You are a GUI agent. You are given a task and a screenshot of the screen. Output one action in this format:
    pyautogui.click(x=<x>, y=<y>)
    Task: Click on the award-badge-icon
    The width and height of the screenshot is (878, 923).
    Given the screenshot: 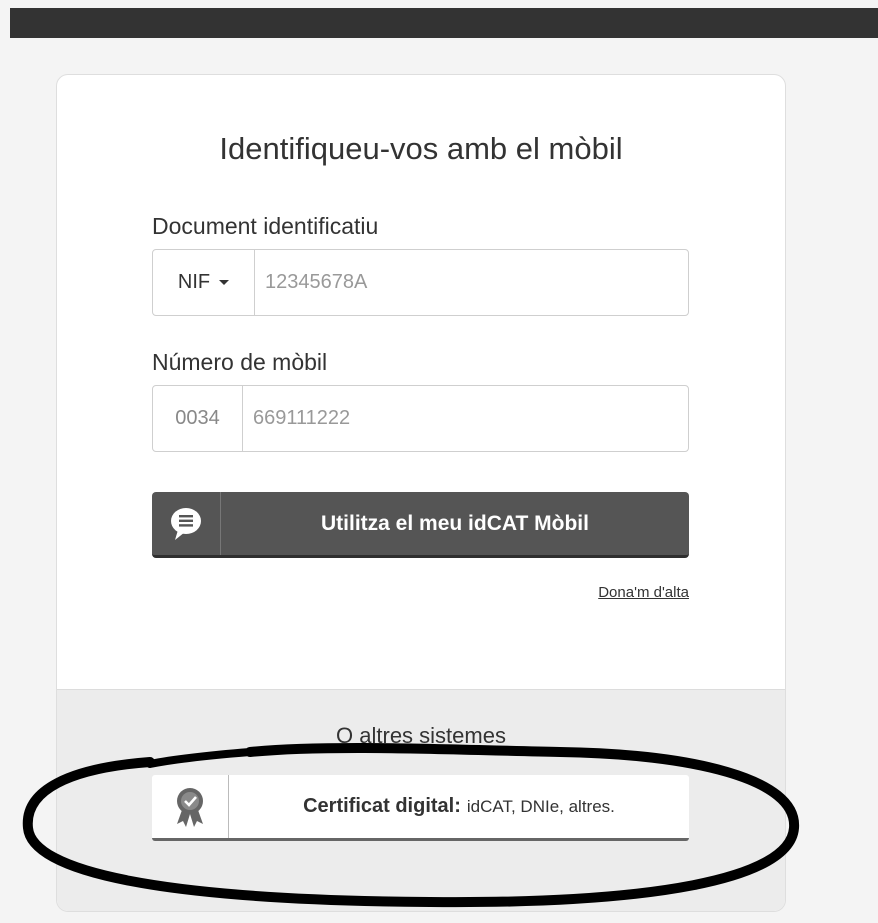 What is the action you would take?
    pyautogui.click(x=190, y=806)
    